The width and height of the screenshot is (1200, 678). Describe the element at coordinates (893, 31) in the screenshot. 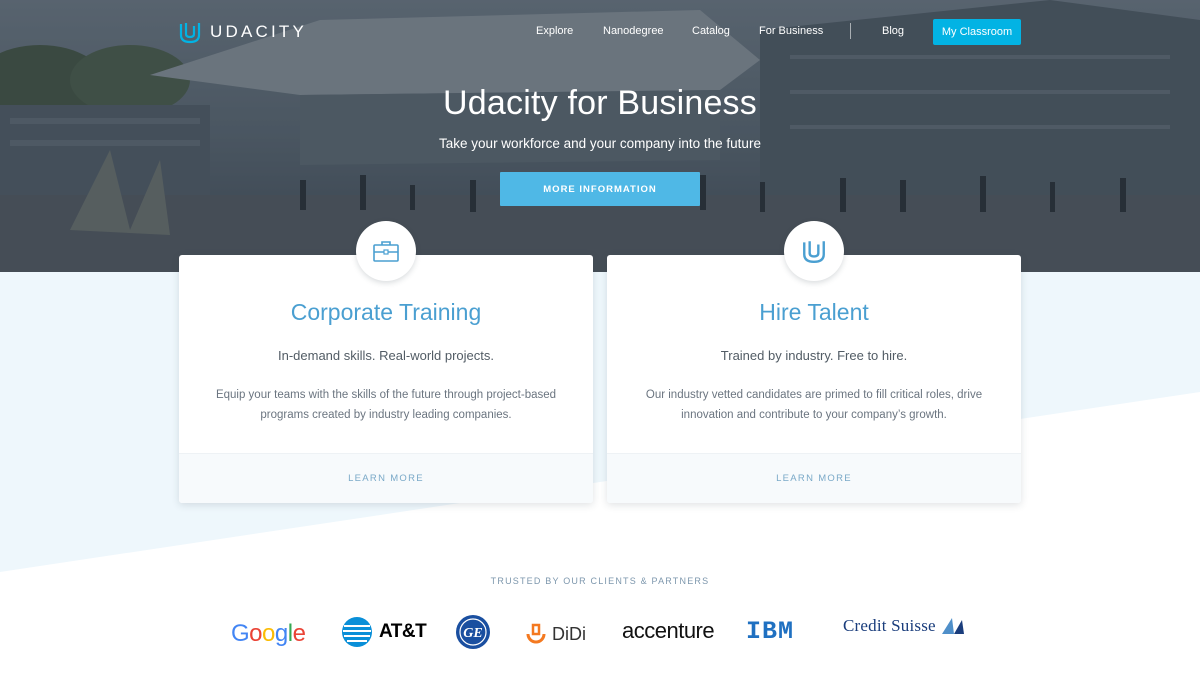

I see `nav-blog: Blog` at that location.